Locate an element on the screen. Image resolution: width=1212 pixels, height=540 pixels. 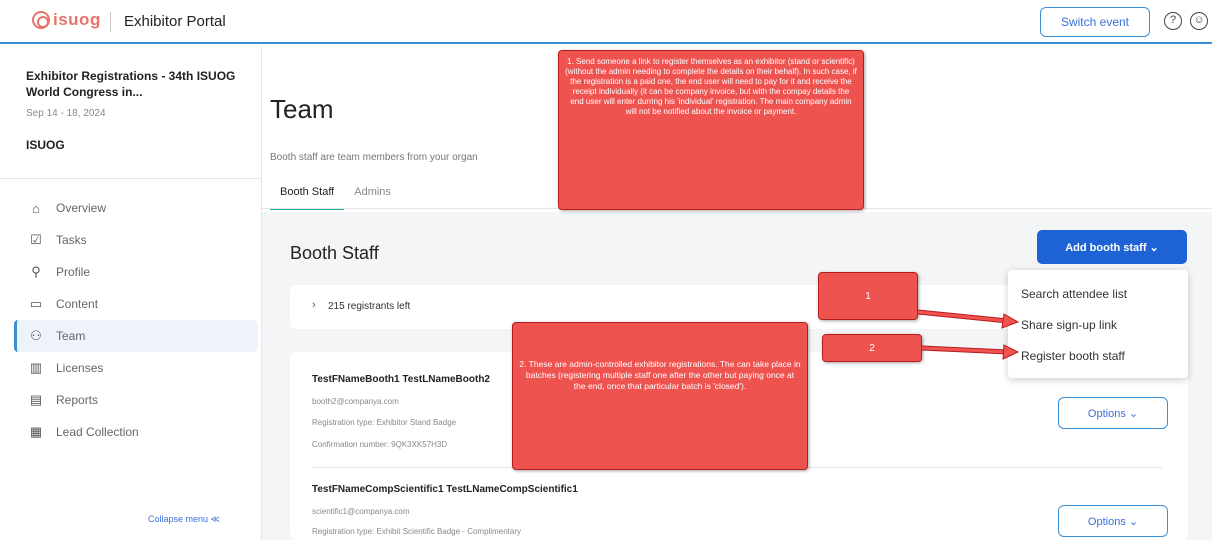
home-icon: ⌂ is located at coordinates (36, 208).